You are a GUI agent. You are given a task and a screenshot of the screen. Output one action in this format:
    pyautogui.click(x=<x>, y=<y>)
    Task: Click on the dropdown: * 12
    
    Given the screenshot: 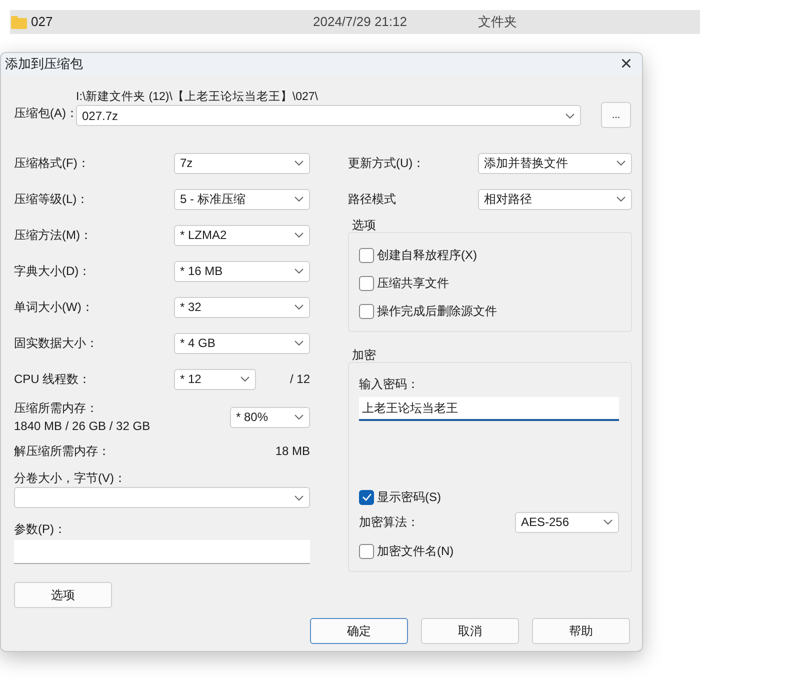 What is the action you would take?
    pyautogui.click(x=215, y=379)
    